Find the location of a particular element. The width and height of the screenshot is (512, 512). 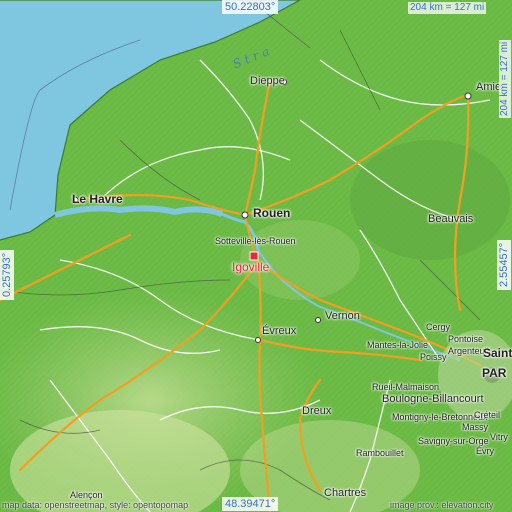

scale-label-right: 204 km = 127 mi is located at coordinates (505, 78).